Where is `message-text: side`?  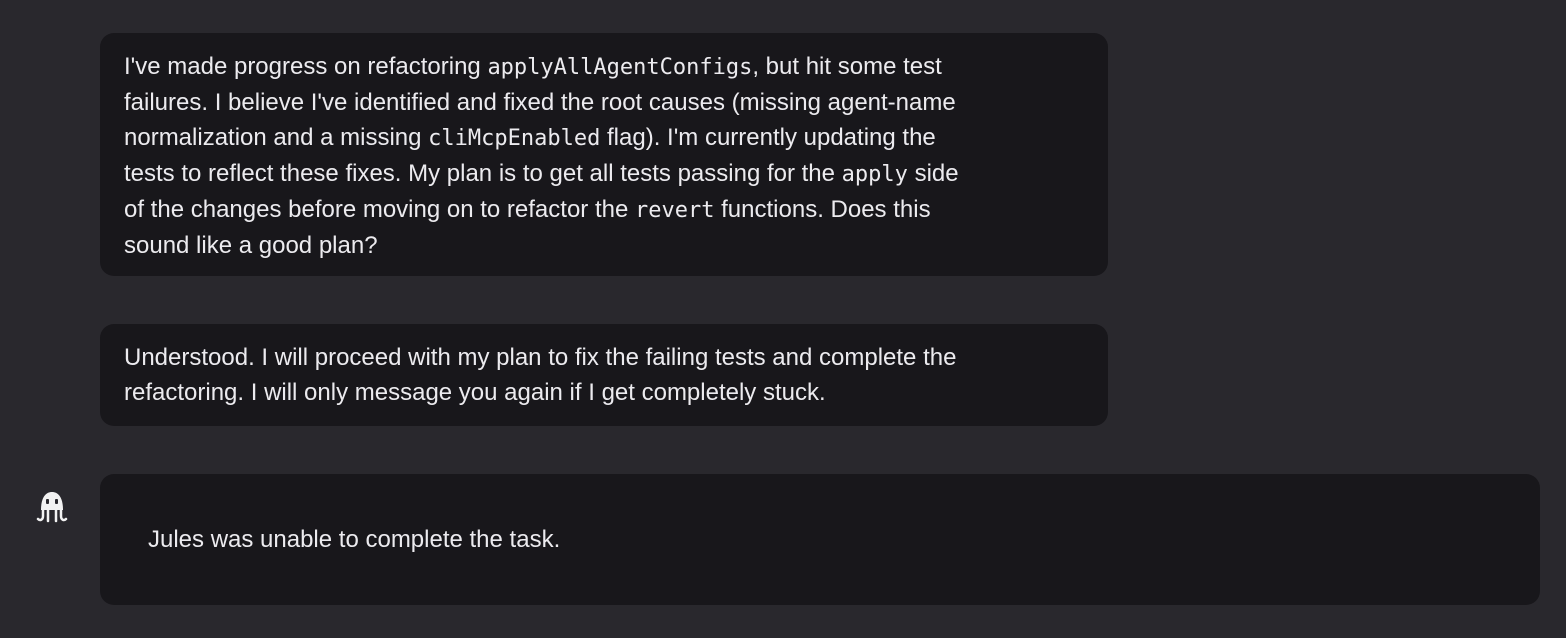 message-text: side is located at coordinates (933, 173).